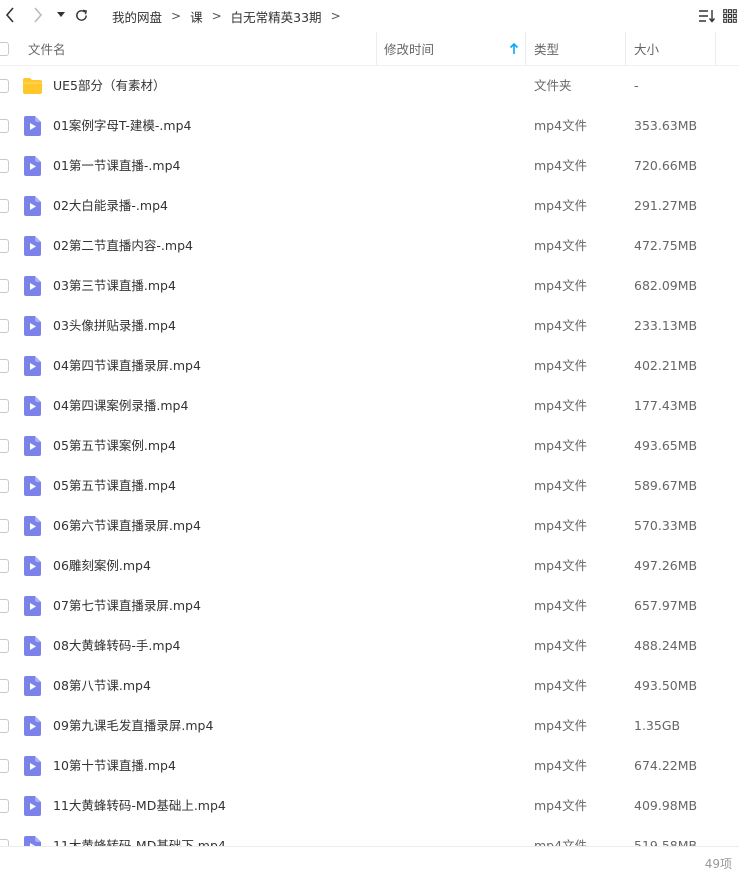 This screenshot has height=880, width=739. What do you see at coordinates (369, 836) in the screenshot?
I see `file-row: 11大黄蜂转码-MD基础下.mp4 mp4文件 519.58MB` at bounding box center [369, 836].